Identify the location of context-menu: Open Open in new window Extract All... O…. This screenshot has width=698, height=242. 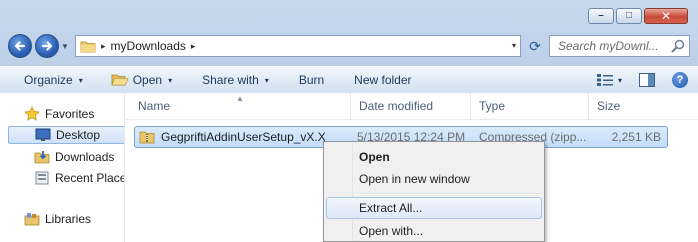
(434, 191).